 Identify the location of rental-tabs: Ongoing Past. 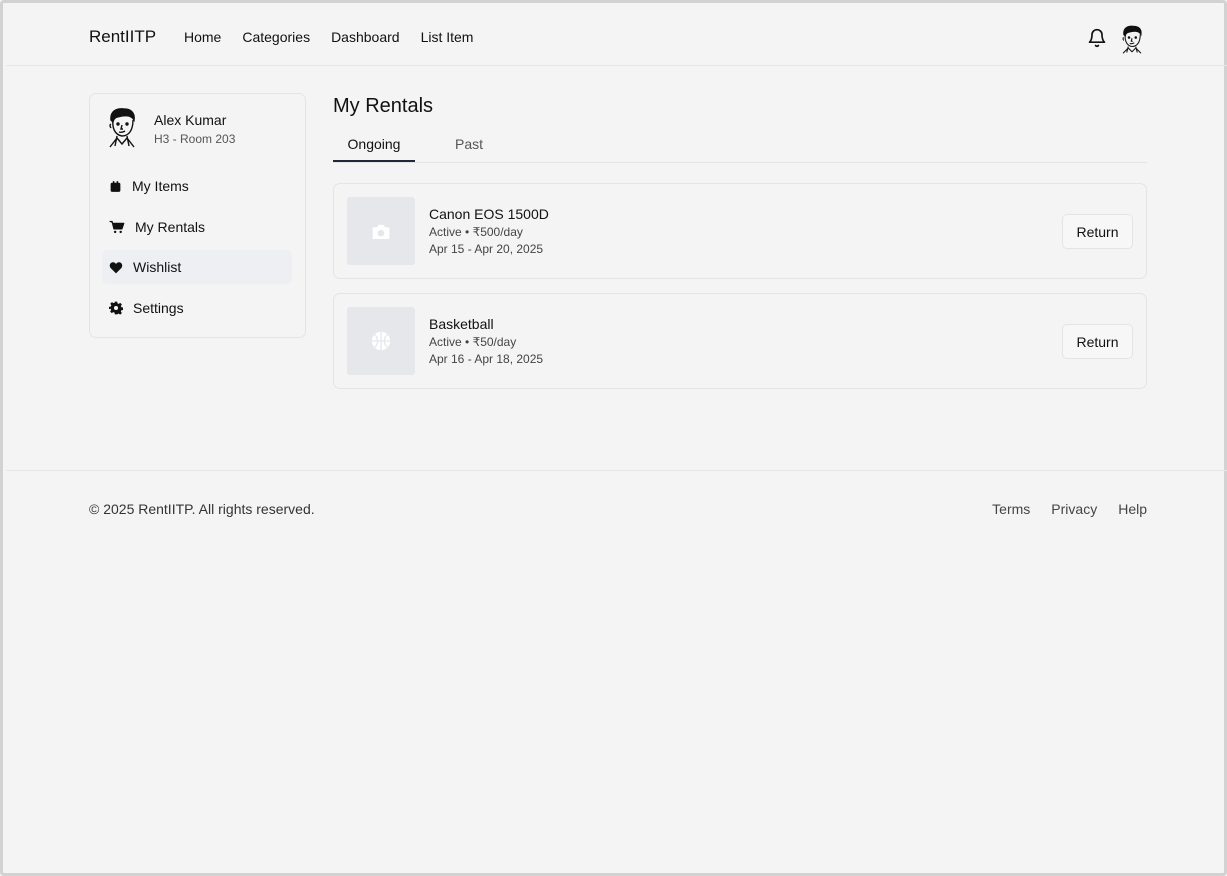
(740, 146).